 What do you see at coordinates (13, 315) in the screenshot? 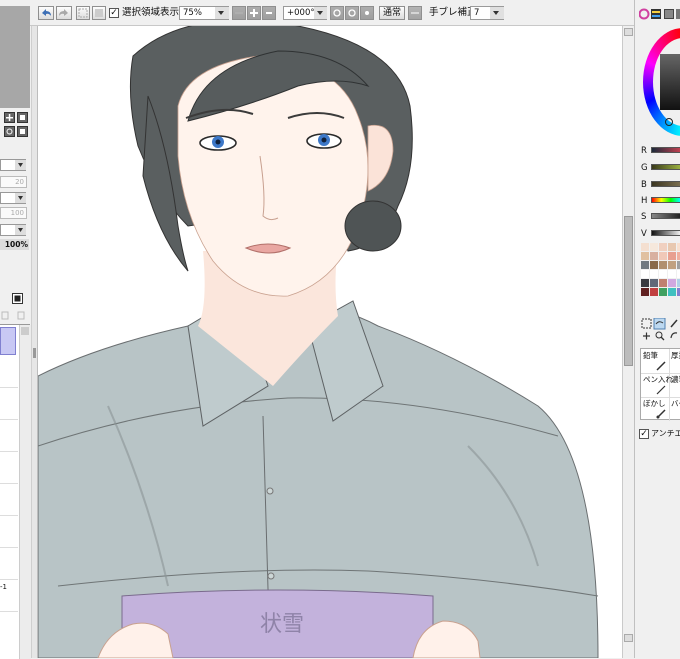
I see `layer-tool-icons` at bounding box center [13, 315].